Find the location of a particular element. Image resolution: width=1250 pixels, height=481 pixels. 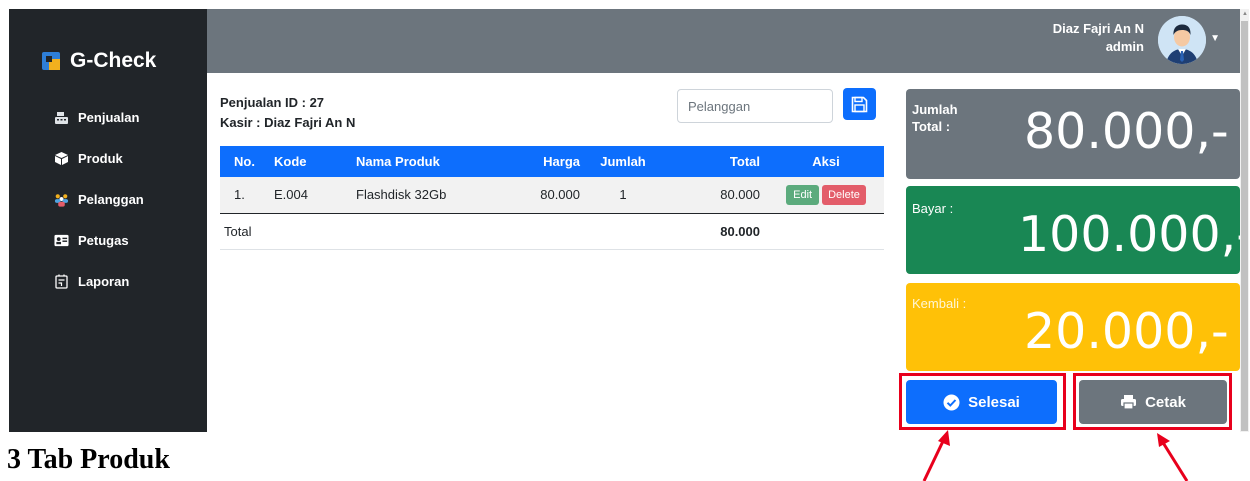

users-icon is located at coordinates (61, 199).